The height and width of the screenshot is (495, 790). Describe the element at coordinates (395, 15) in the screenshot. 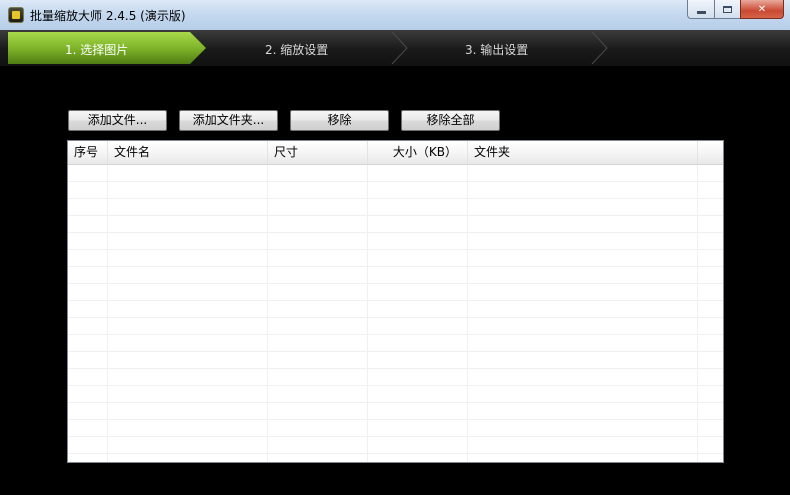

I see `title-bar: 批量缩放大师 2.4.5 (演示版) ✕` at that location.